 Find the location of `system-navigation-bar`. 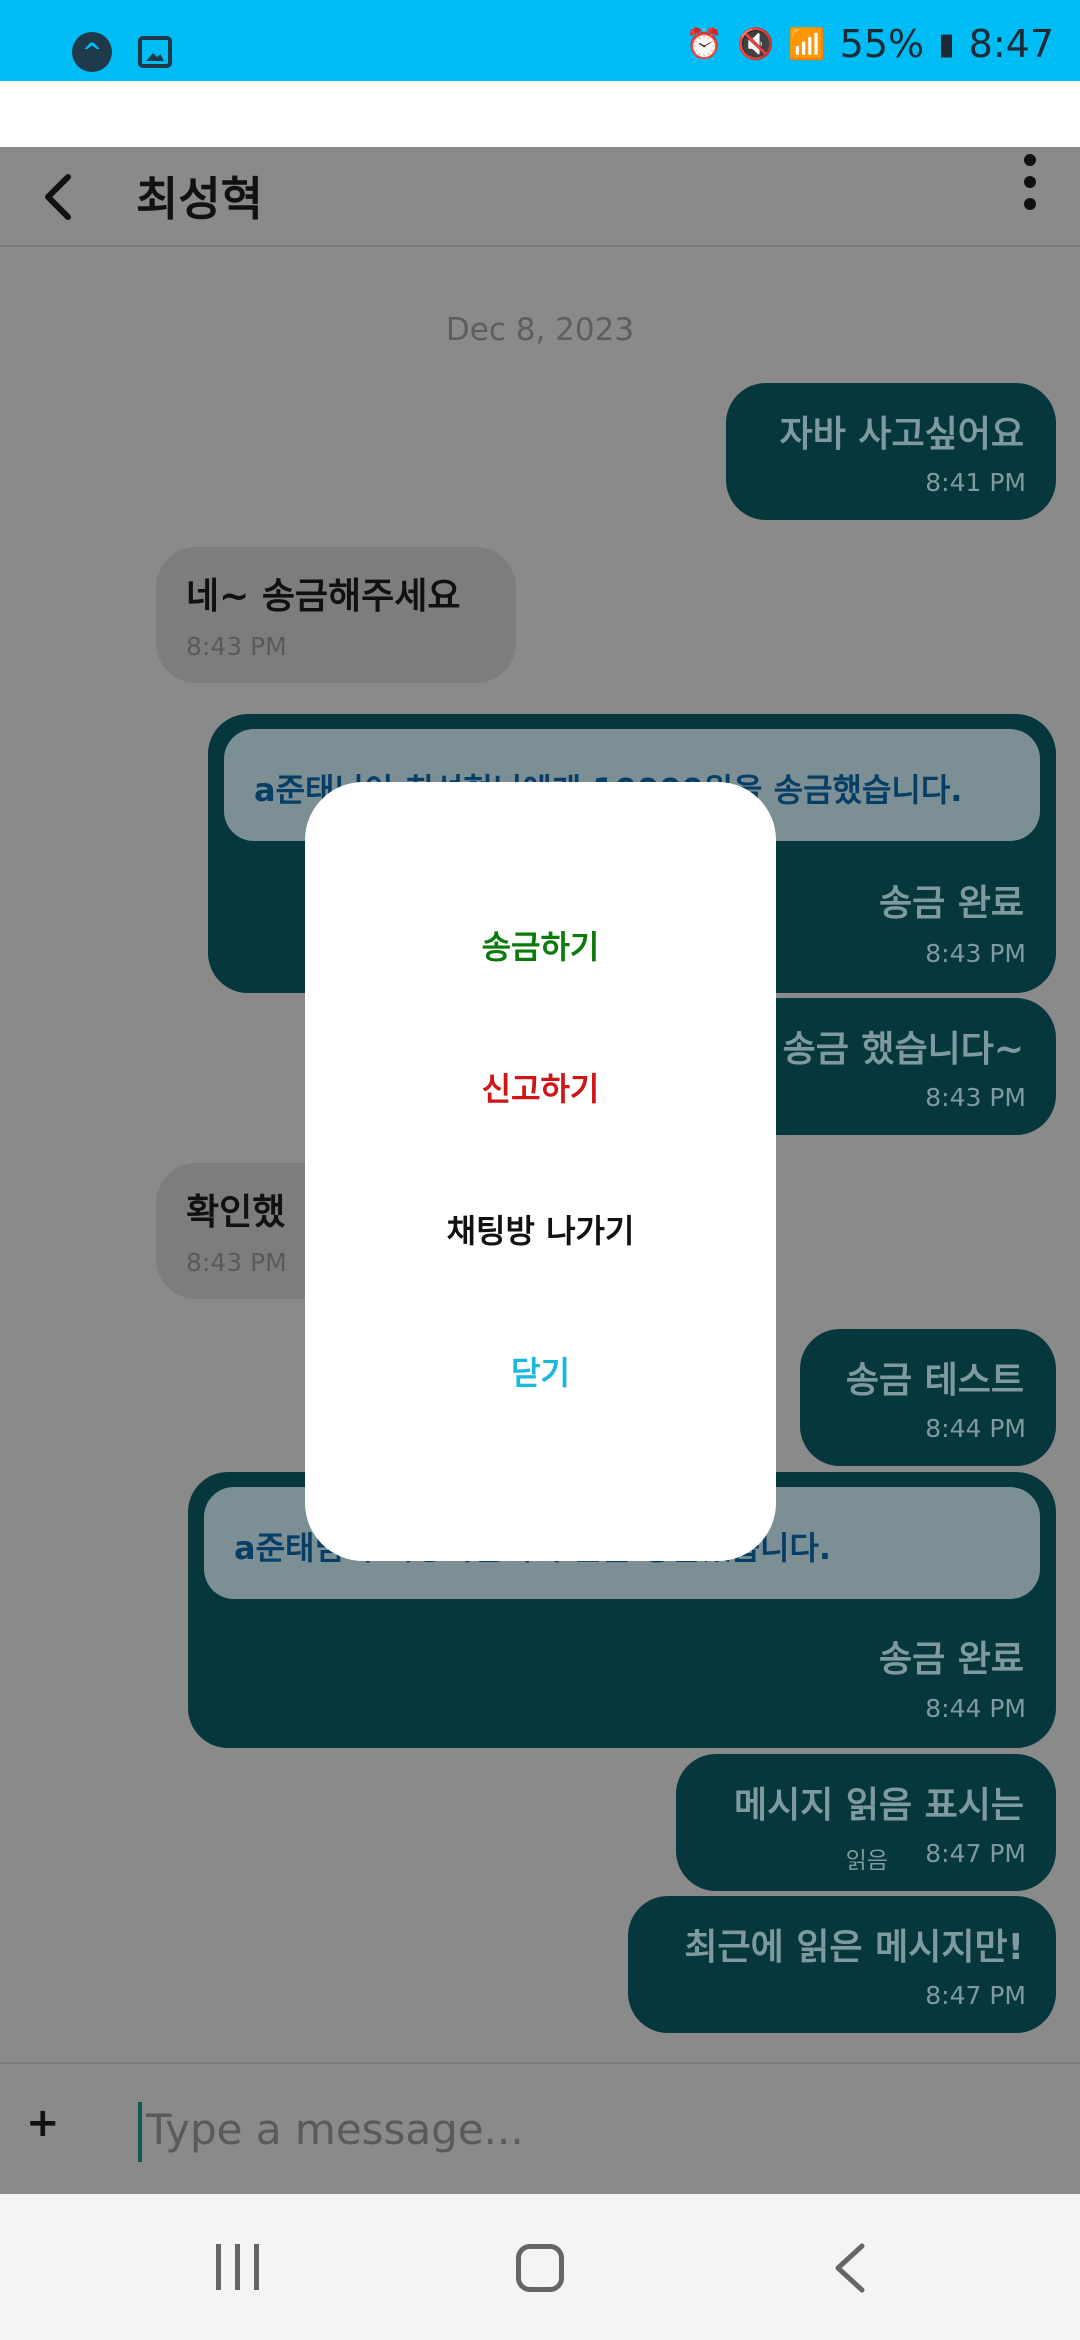

system-navigation-bar is located at coordinates (540, 2267).